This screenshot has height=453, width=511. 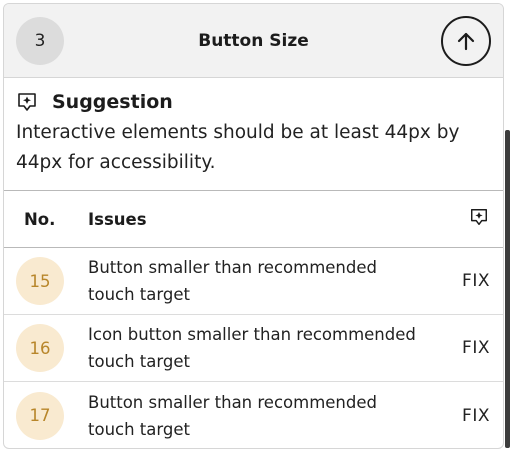 I want to click on issue-number-badge: 15, so click(x=40, y=281).